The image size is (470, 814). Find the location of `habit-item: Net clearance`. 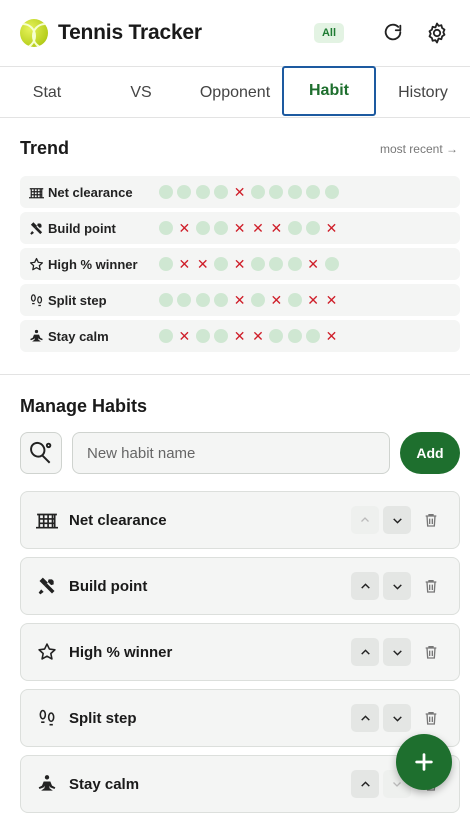

habit-item: Net clearance is located at coordinates (240, 520).